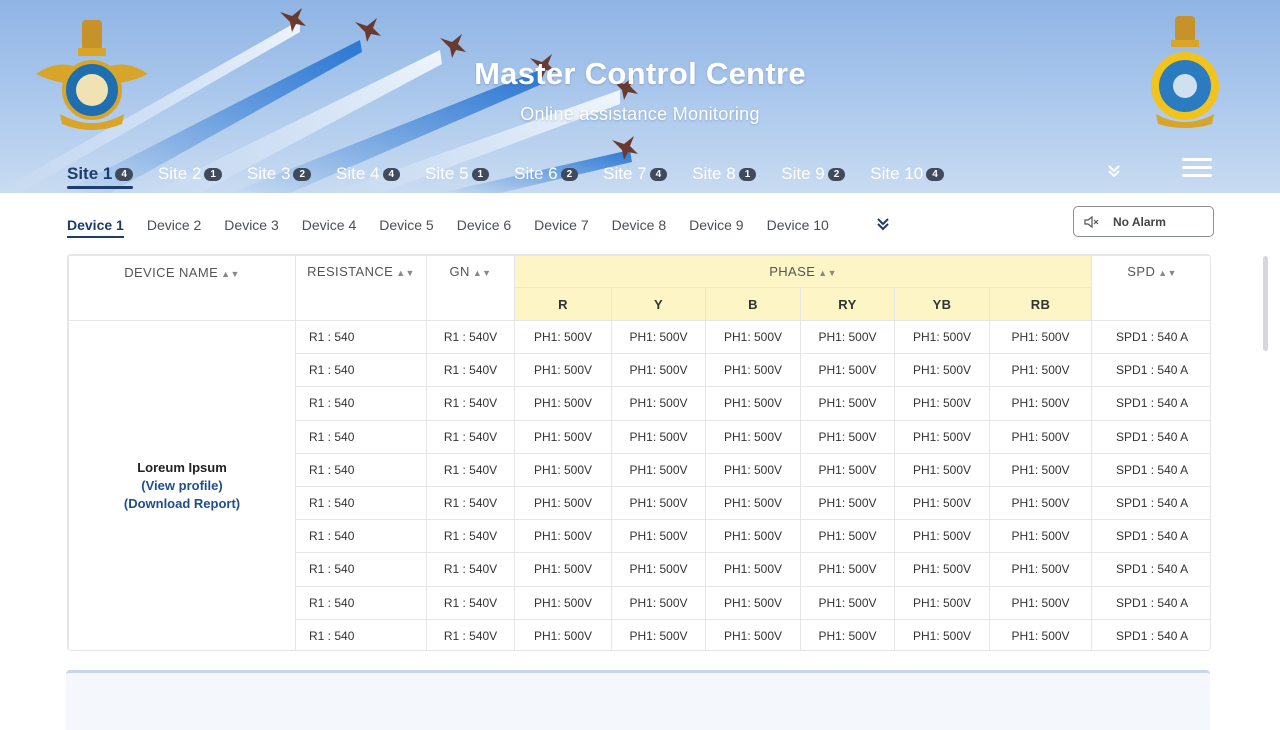 Image resolution: width=1280 pixels, height=730 pixels. What do you see at coordinates (792, 271) in the screenshot?
I see `column-header-label: PHASE` at bounding box center [792, 271].